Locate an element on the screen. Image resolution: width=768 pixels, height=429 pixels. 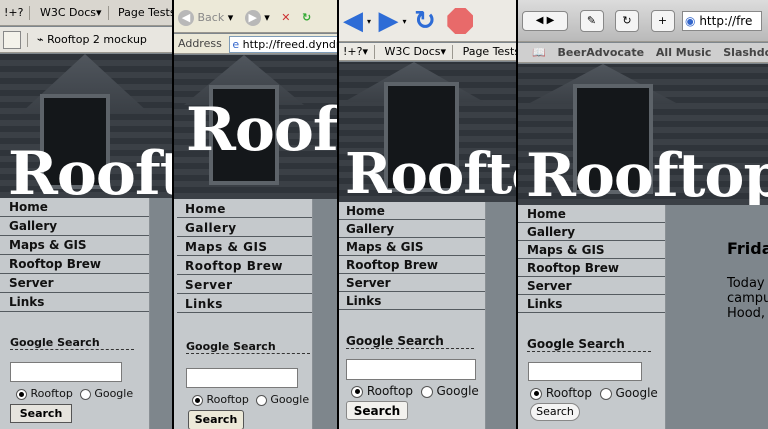
post-line-1: Today is located at coordinates (746, 283).